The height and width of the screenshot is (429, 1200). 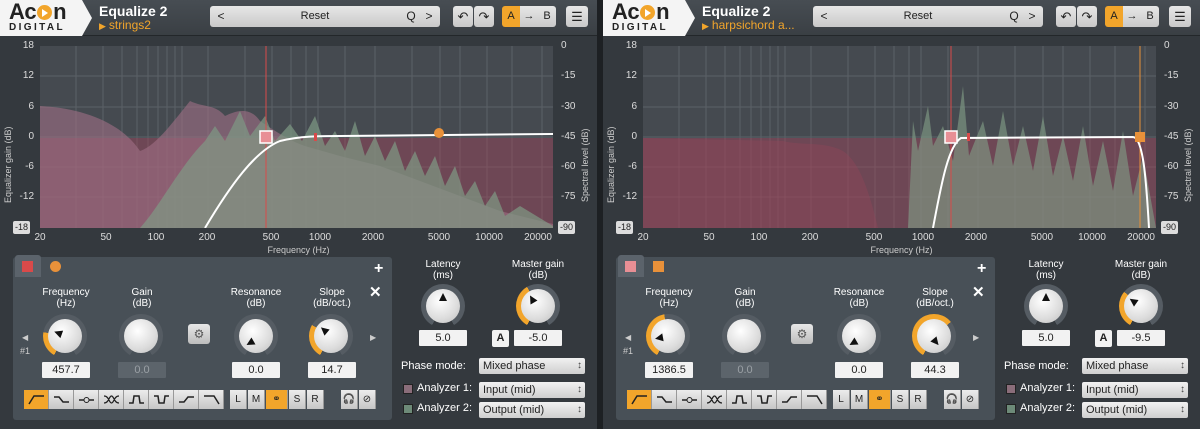 I want to click on gain-knob, so click(x=141, y=336).